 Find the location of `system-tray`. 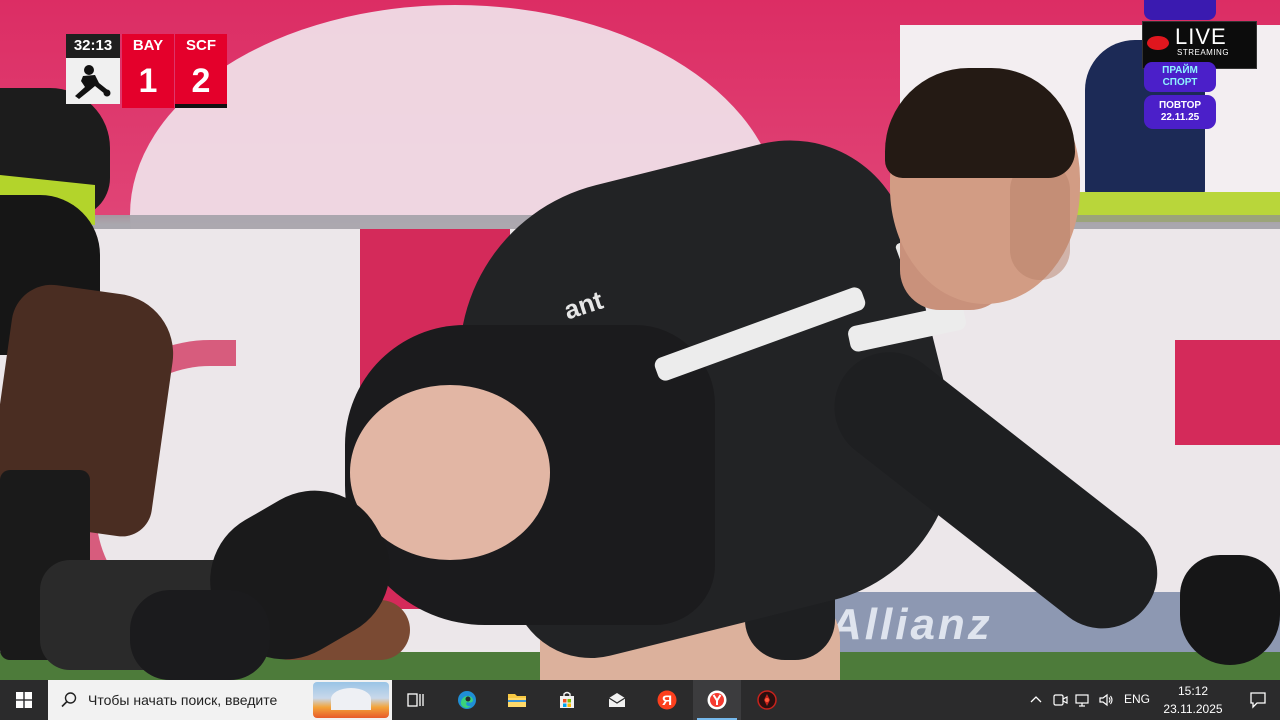

system-tray is located at coordinates (1080, 700).